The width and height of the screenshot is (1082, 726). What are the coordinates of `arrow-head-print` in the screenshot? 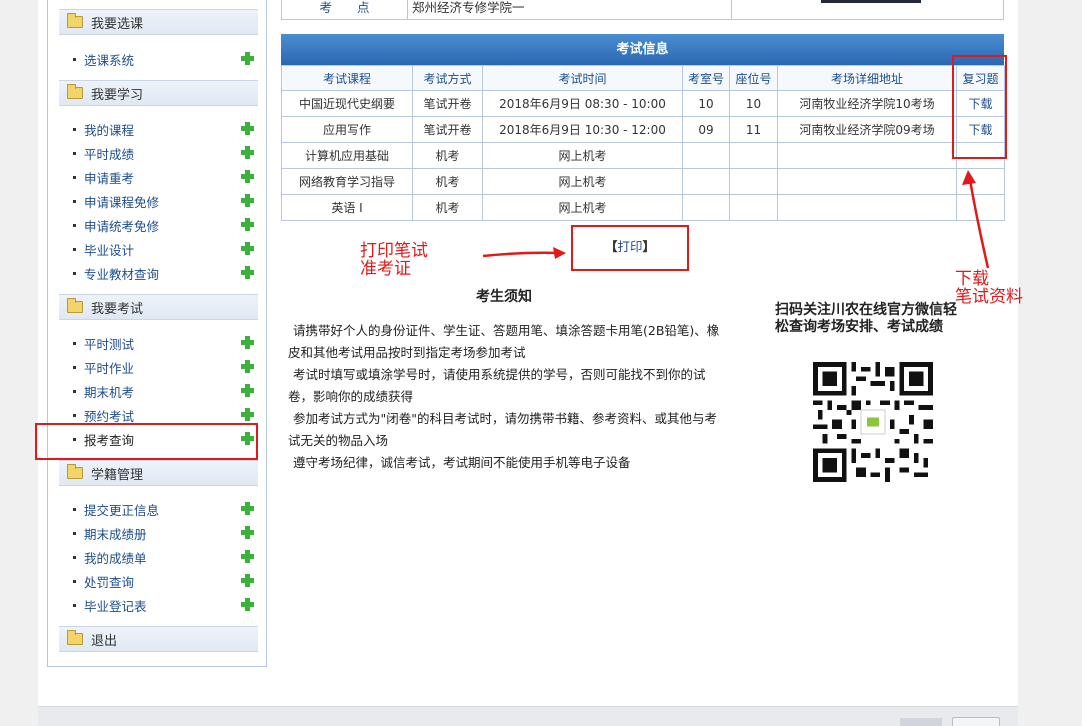 It's located at (559, 253).